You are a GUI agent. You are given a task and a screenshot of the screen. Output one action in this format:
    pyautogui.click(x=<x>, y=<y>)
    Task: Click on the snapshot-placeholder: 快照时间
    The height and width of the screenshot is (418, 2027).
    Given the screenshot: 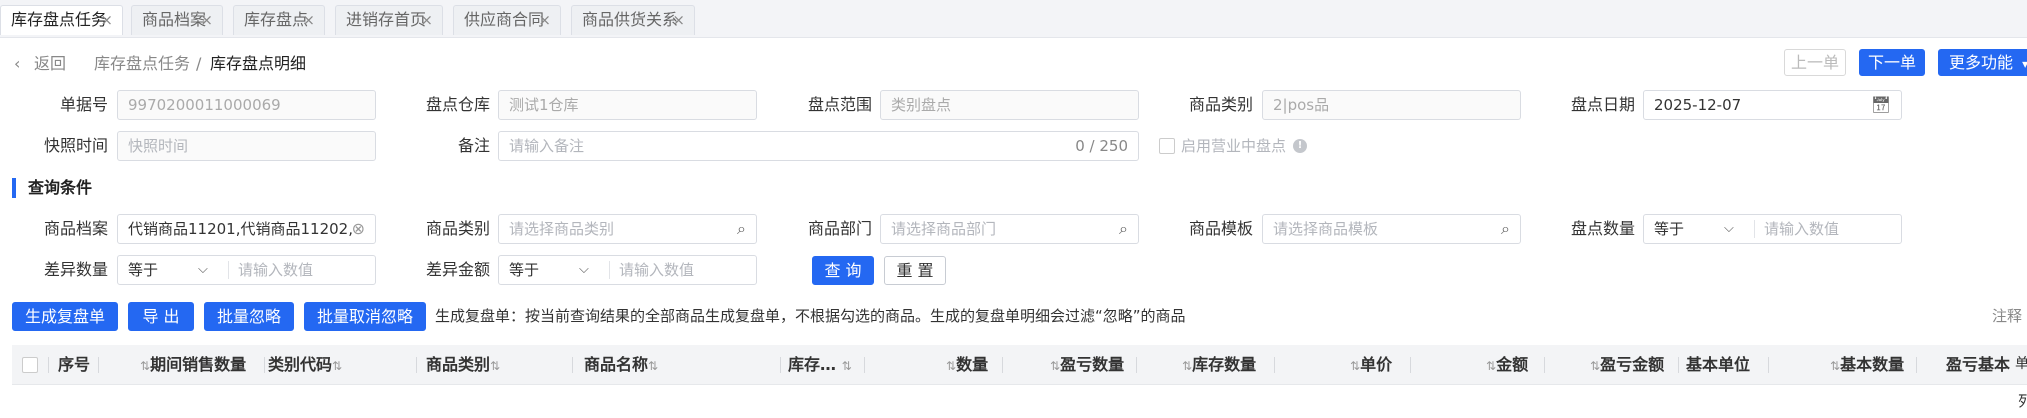 What is the action you would take?
    pyautogui.click(x=158, y=146)
    